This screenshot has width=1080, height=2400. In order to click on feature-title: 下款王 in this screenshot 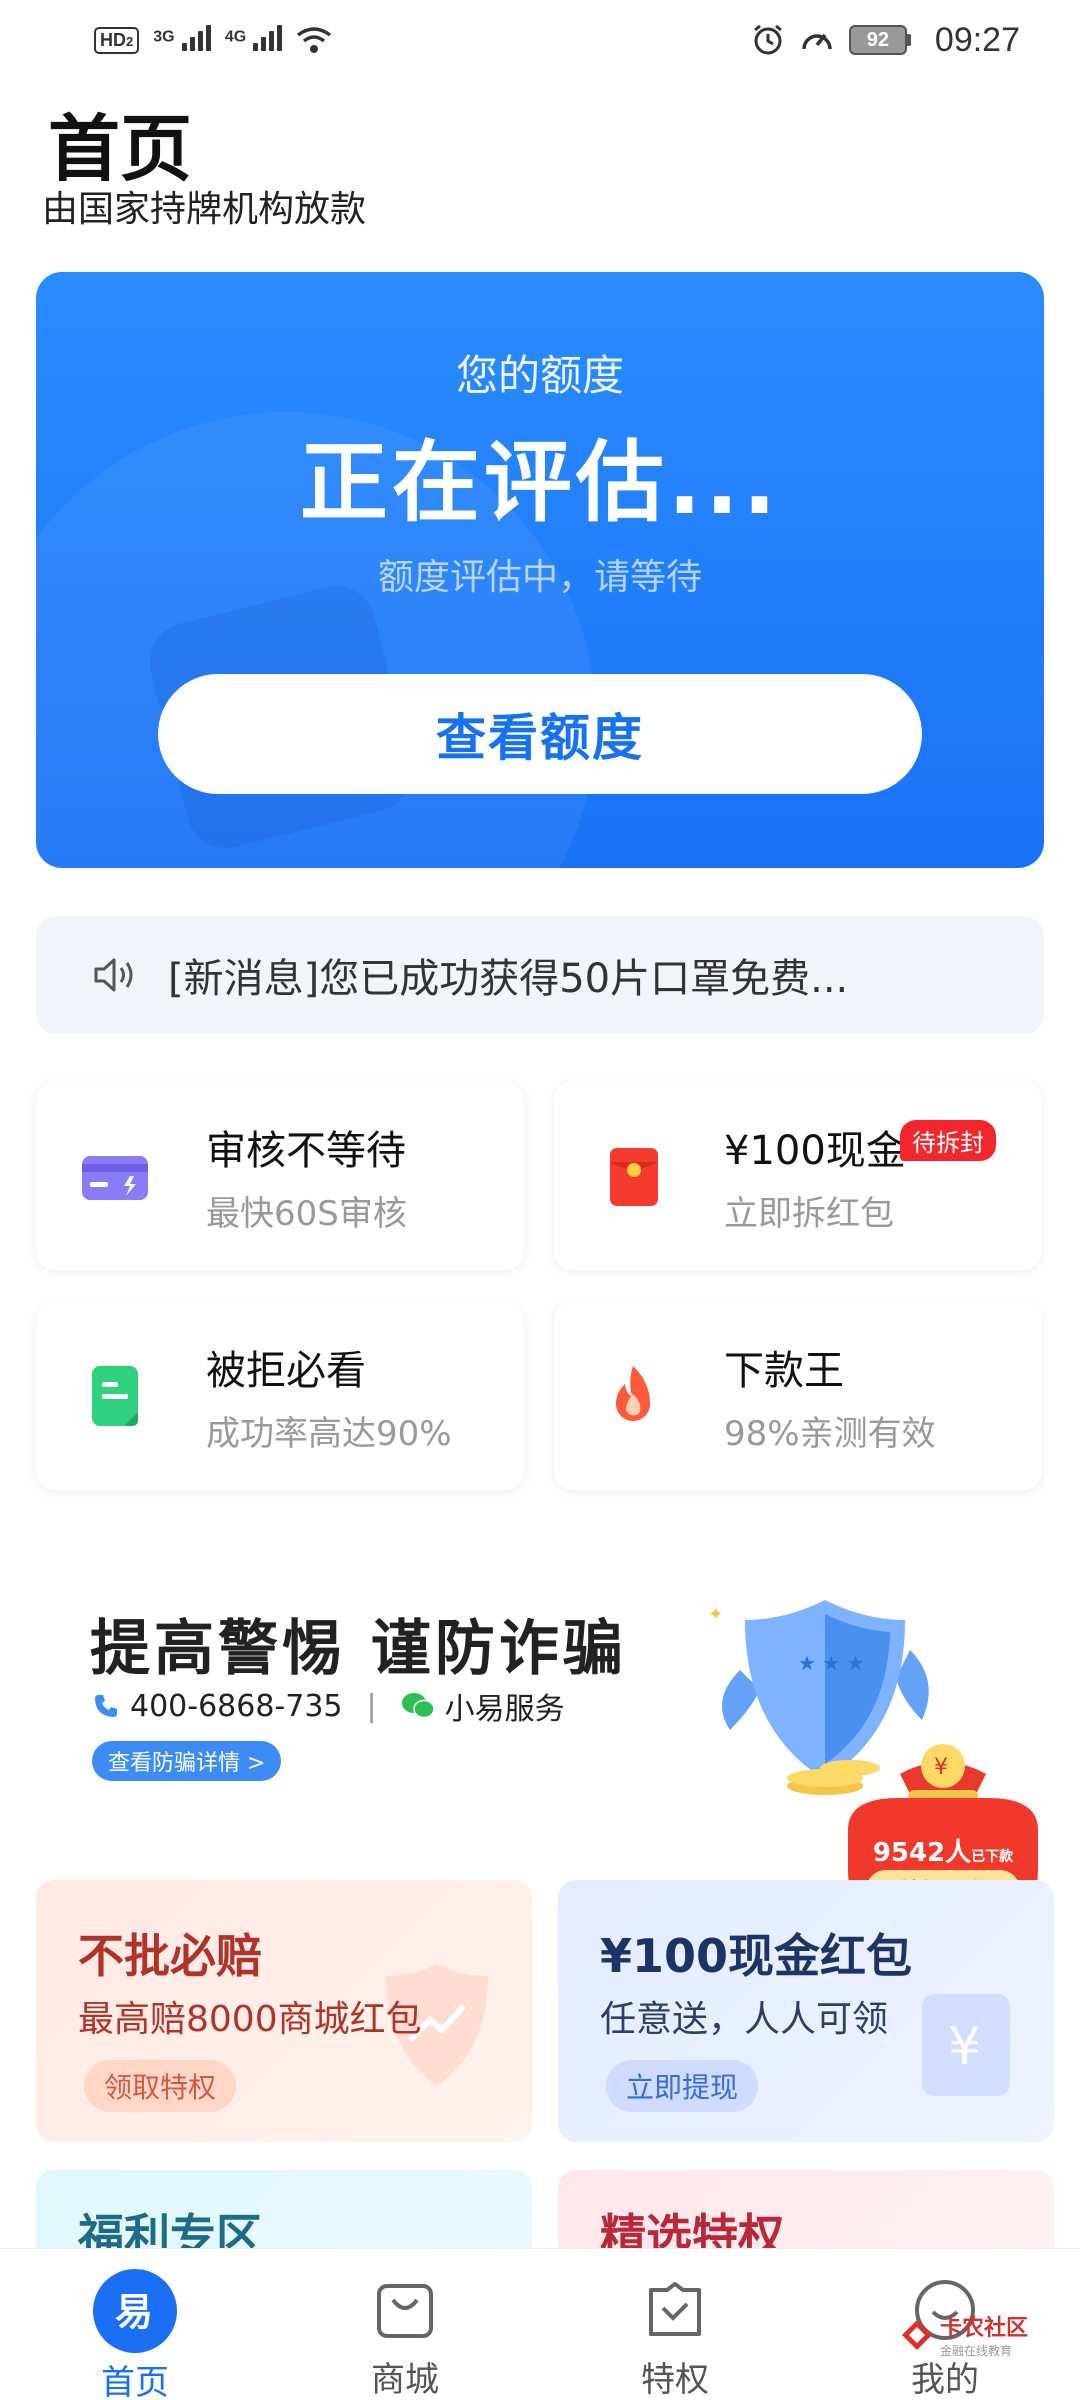, I will do `click(784, 1371)`.